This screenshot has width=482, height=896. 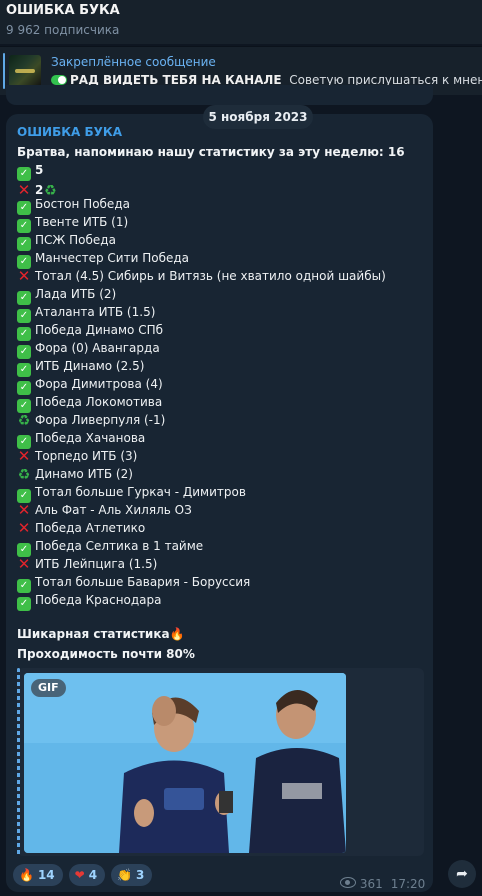 What do you see at coordinates (219, 95) in the screenshot?
I see `previous-message` at bounding box center [219, 95].